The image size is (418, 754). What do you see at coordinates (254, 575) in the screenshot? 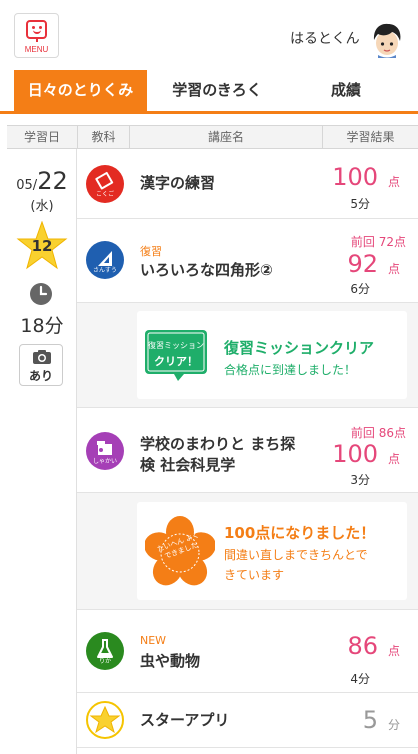
I see `achievement-subtitle-line2: きています` at bounding box center [254, 575].